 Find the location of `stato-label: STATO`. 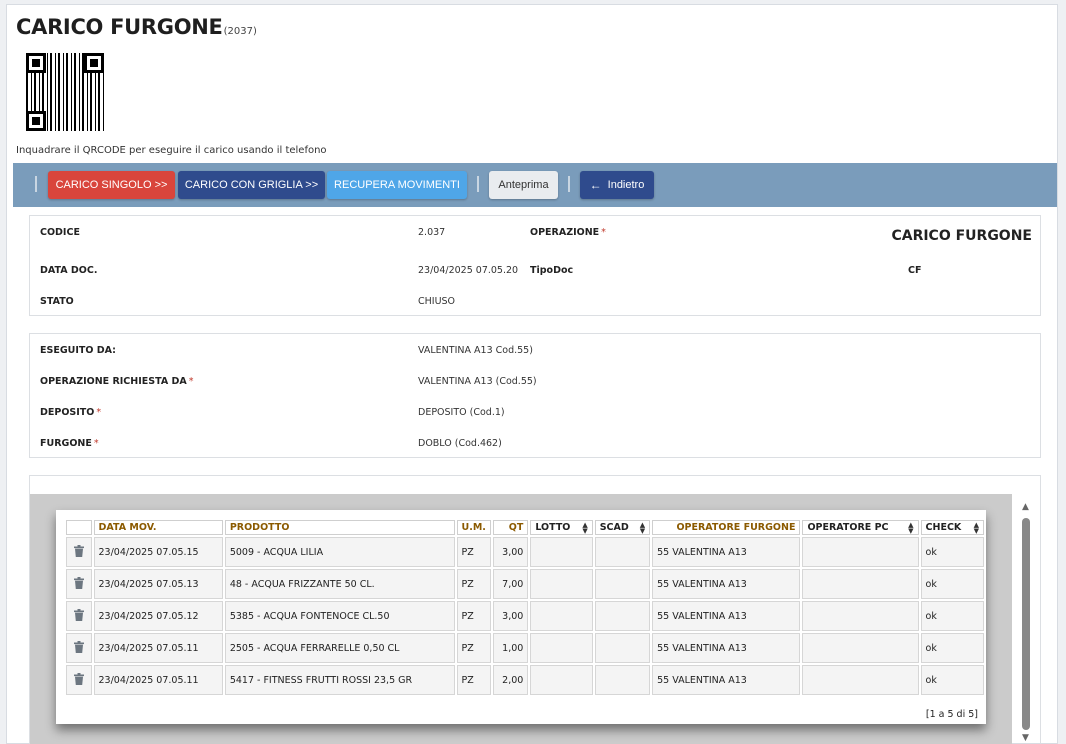

stato-label: STATO is located at coordinates (57, 301).